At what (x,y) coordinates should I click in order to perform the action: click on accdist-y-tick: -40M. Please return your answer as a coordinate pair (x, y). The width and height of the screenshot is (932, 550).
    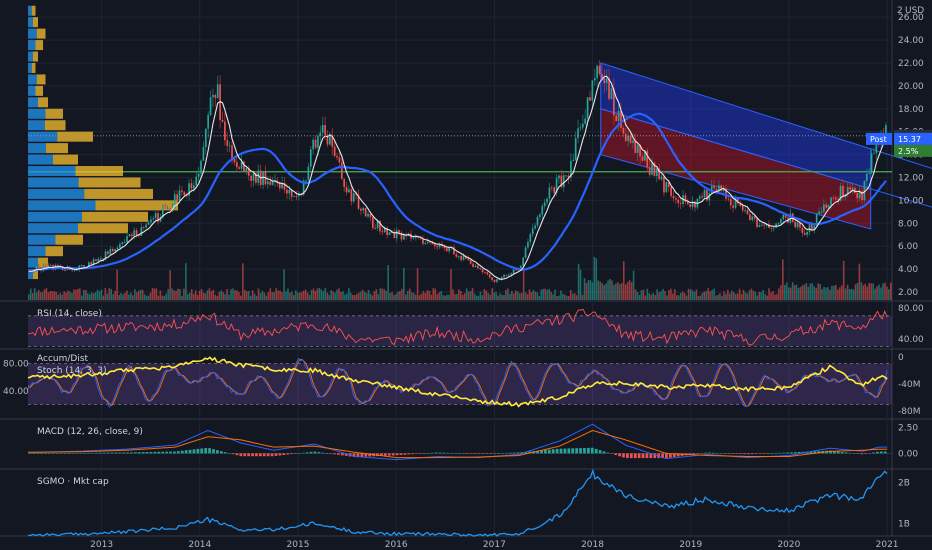
    Looking at the image, I should click on (909, 385).